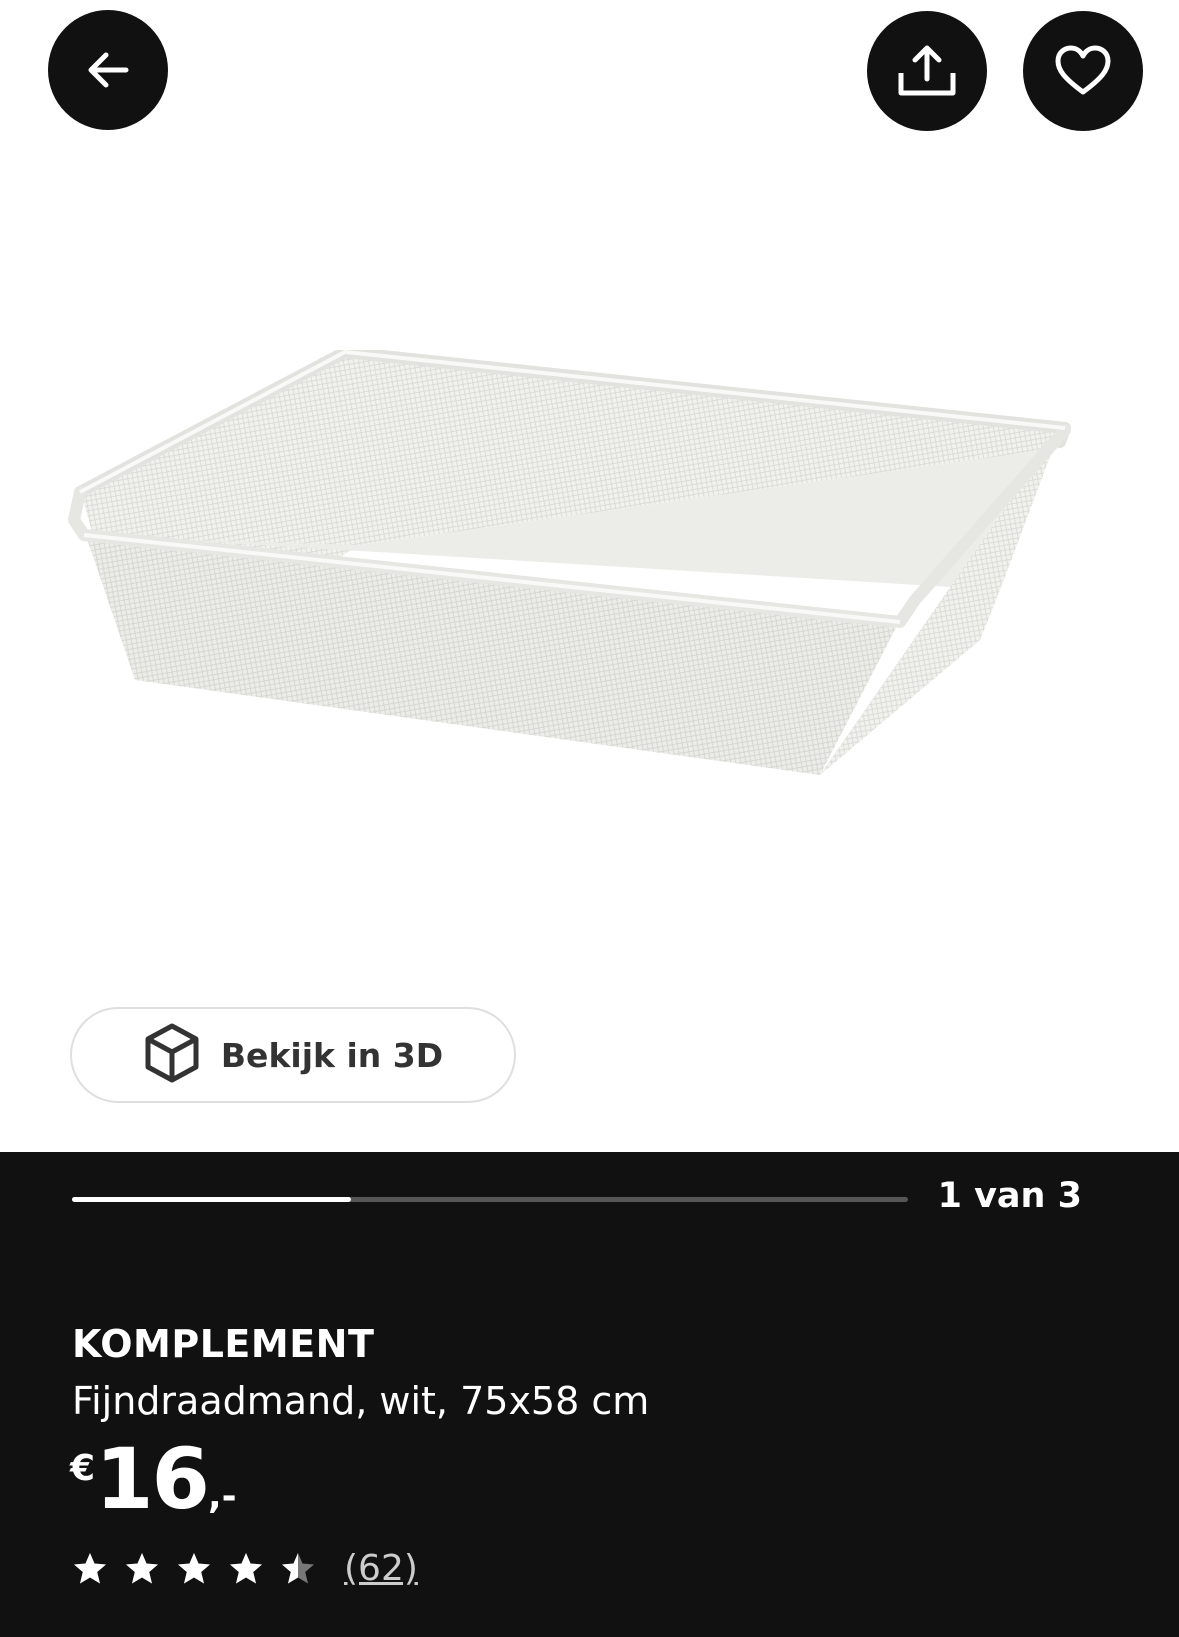 The width and height of the screenshot is (1179, 1637). What do you see at coordinates (361, 1401) in the screenshot?
I see `product-description: Fijndraadmand, wit, 75x58 cm` at bounding box center [361, 1401].